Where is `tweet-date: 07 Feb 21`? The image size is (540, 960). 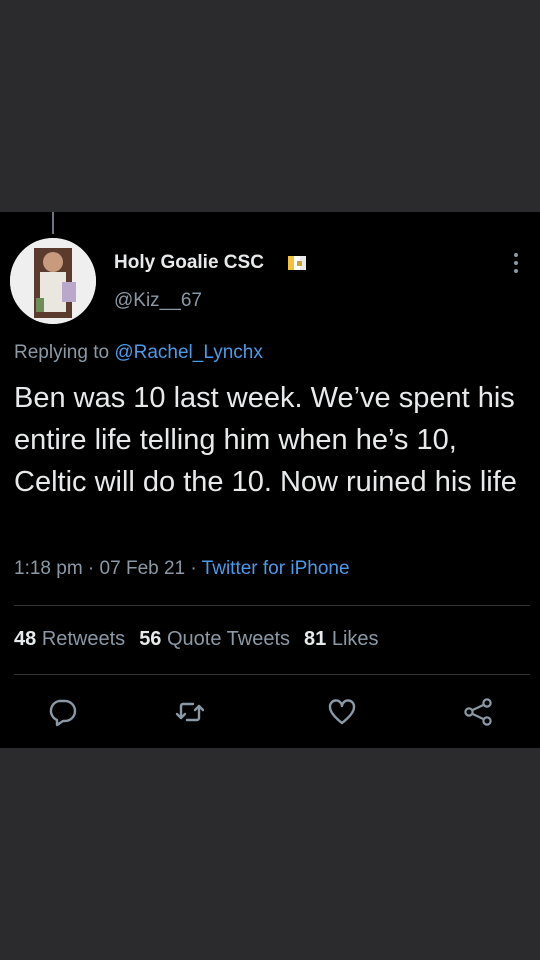 tweet-date: 07 Feb 21 is located at coordinates (143, 568).